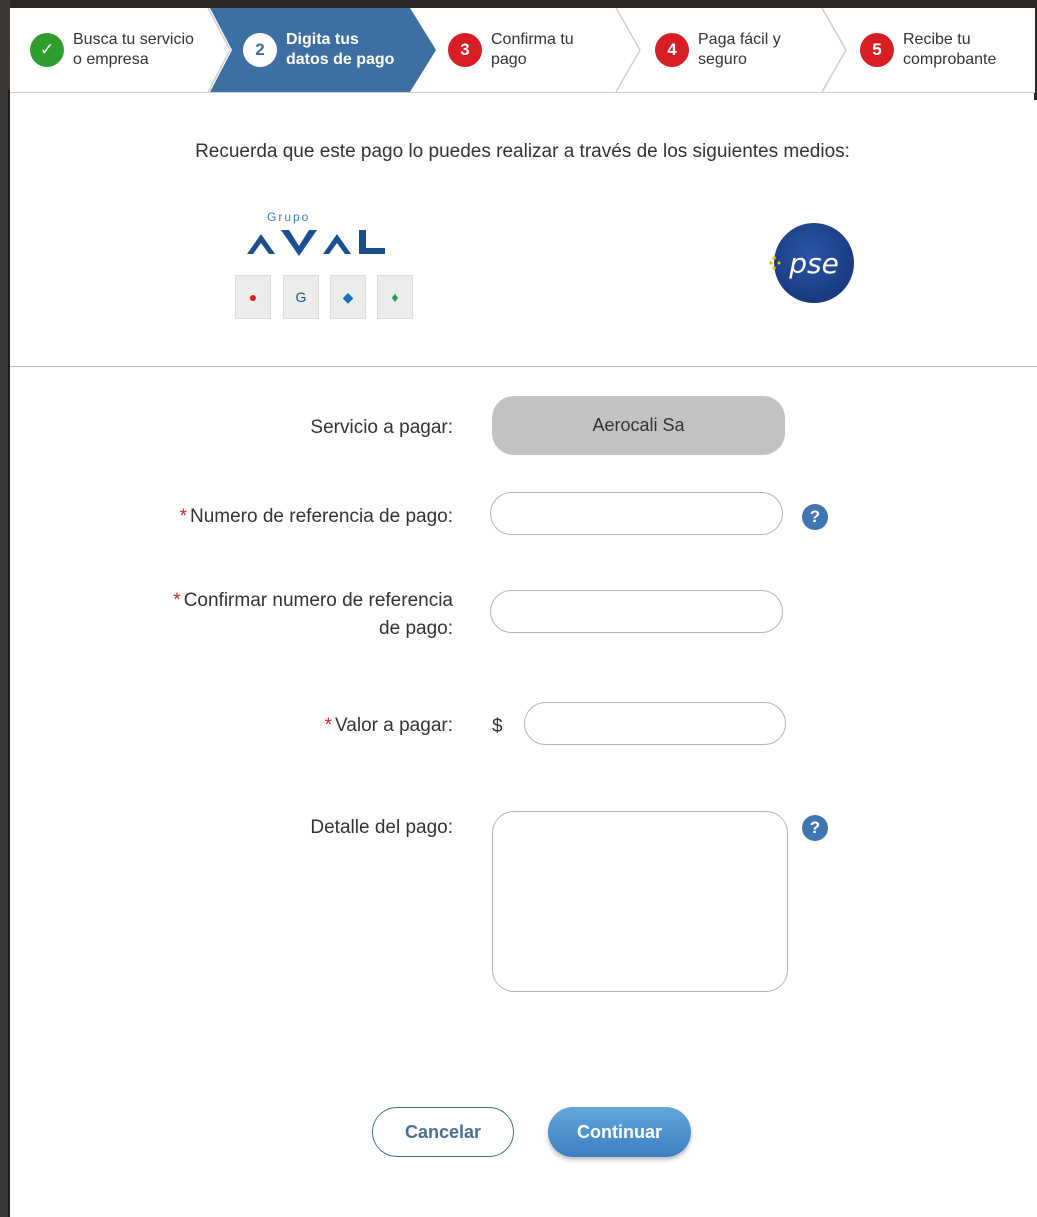  I want to click on step-label-line: comprobante, so click(950, 59).